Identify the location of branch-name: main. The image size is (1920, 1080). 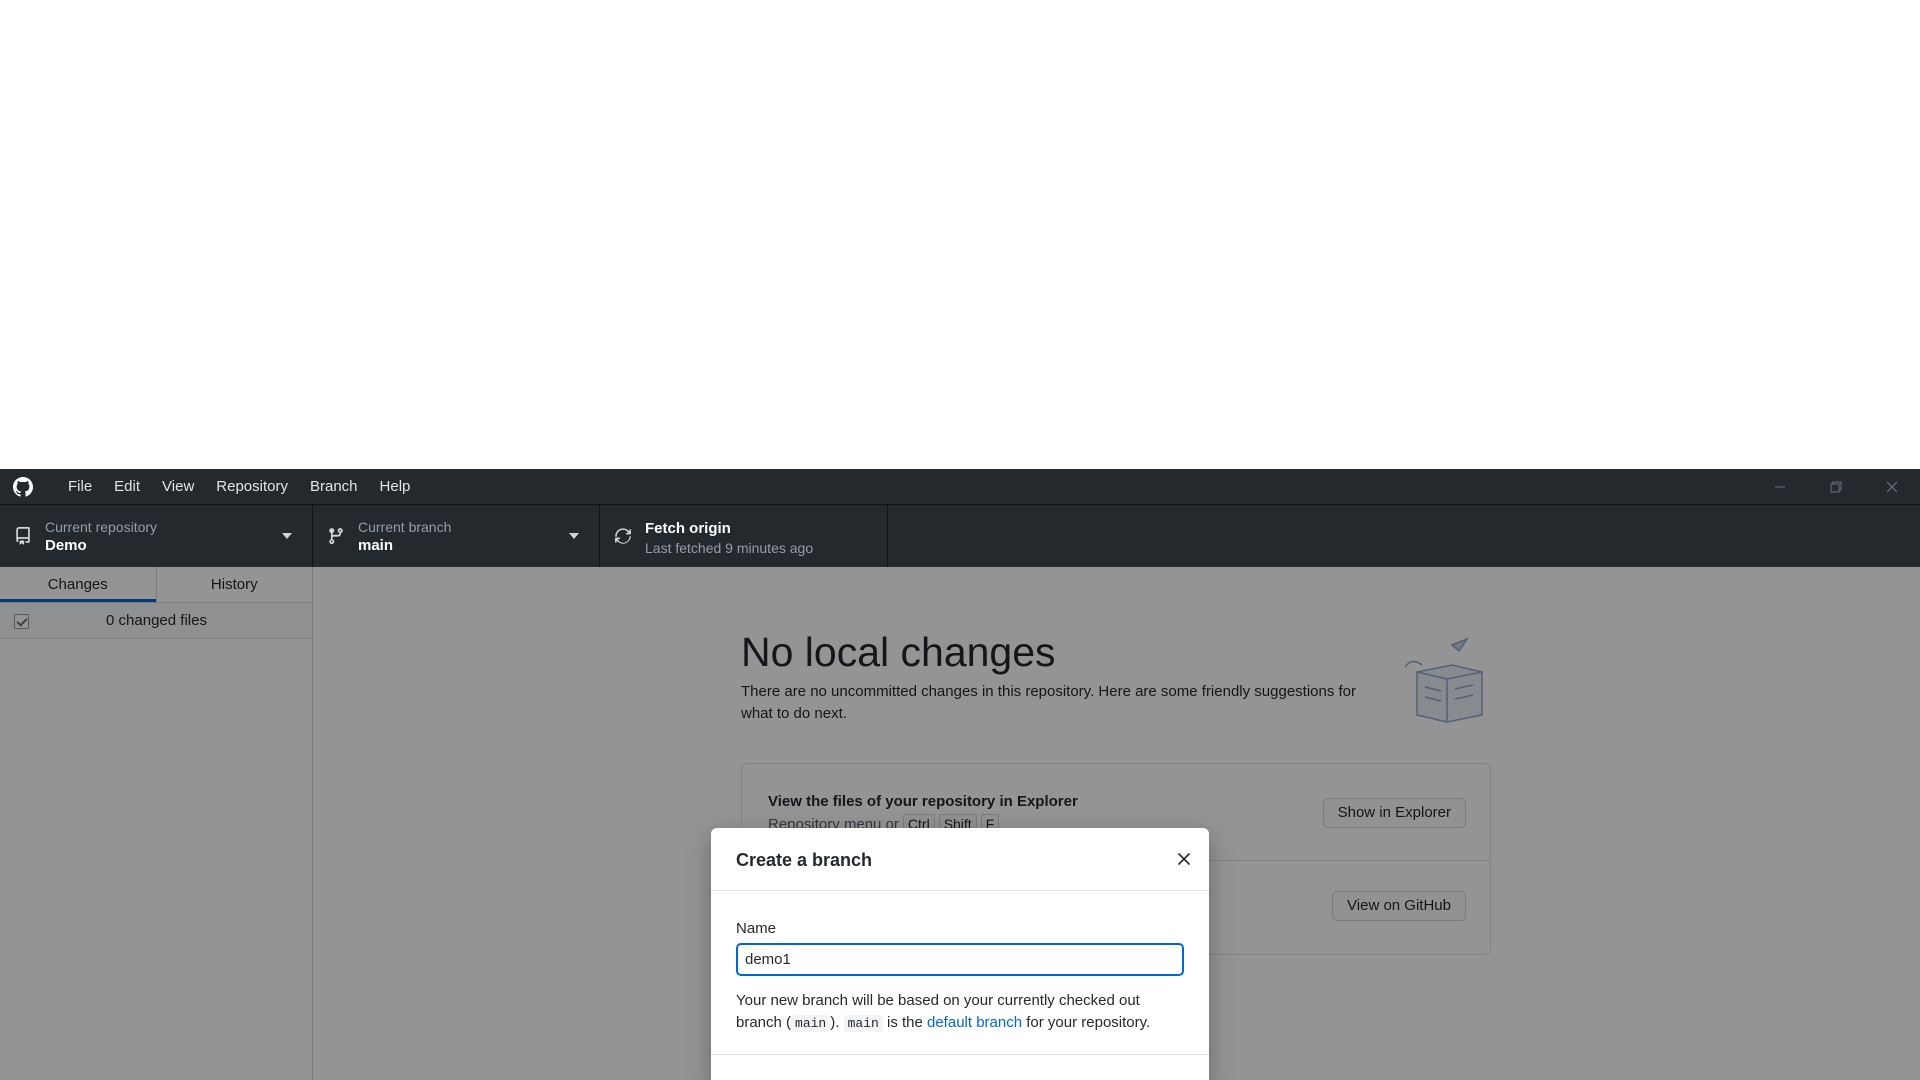
(376, 545).